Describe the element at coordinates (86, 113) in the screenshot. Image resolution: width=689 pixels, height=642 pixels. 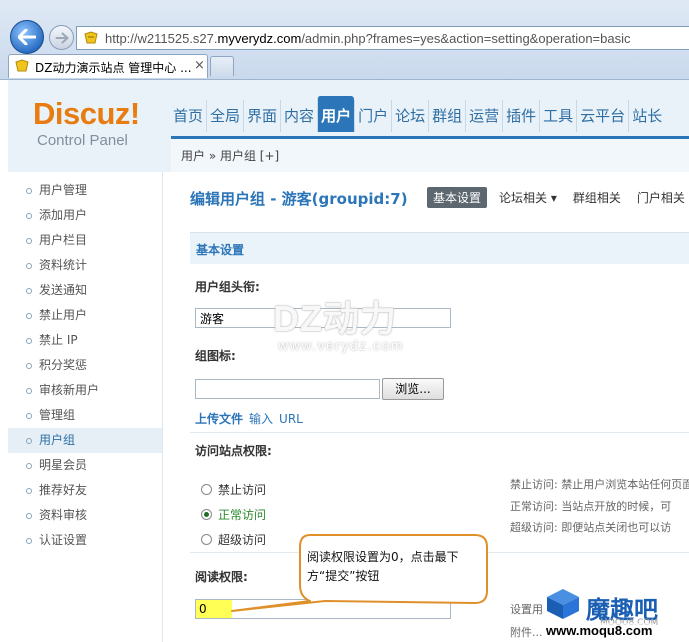
I see `discuz-logo: Discuz!` at that location.